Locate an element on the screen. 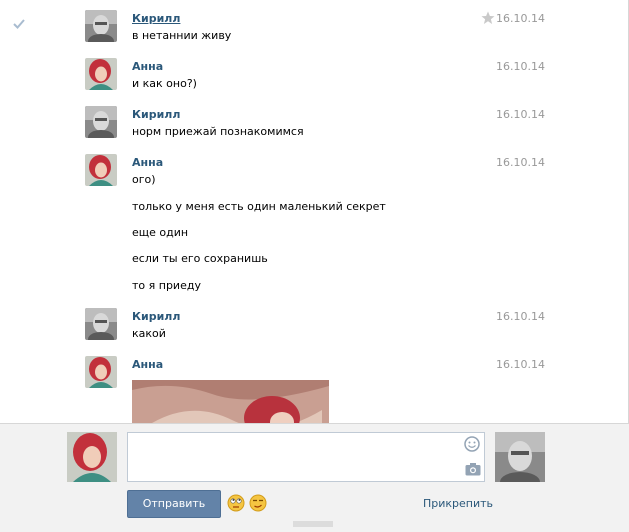 This screenshot has height=532, width=629. rolling-eyes-emoji is located at coordinates (236, 503).